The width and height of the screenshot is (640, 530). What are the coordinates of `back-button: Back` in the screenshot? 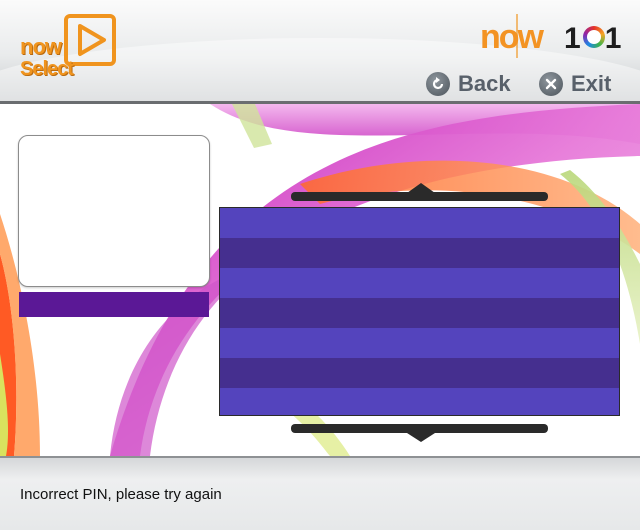 It's located at (468, 84).